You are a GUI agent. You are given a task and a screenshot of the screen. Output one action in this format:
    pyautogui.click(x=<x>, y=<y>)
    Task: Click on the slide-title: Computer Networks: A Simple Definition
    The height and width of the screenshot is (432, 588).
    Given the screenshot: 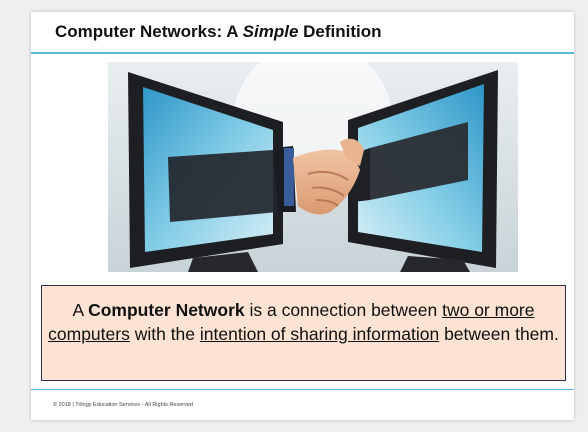 What is the action you would take?
    pyautogui.click(x=218, y=32)
    